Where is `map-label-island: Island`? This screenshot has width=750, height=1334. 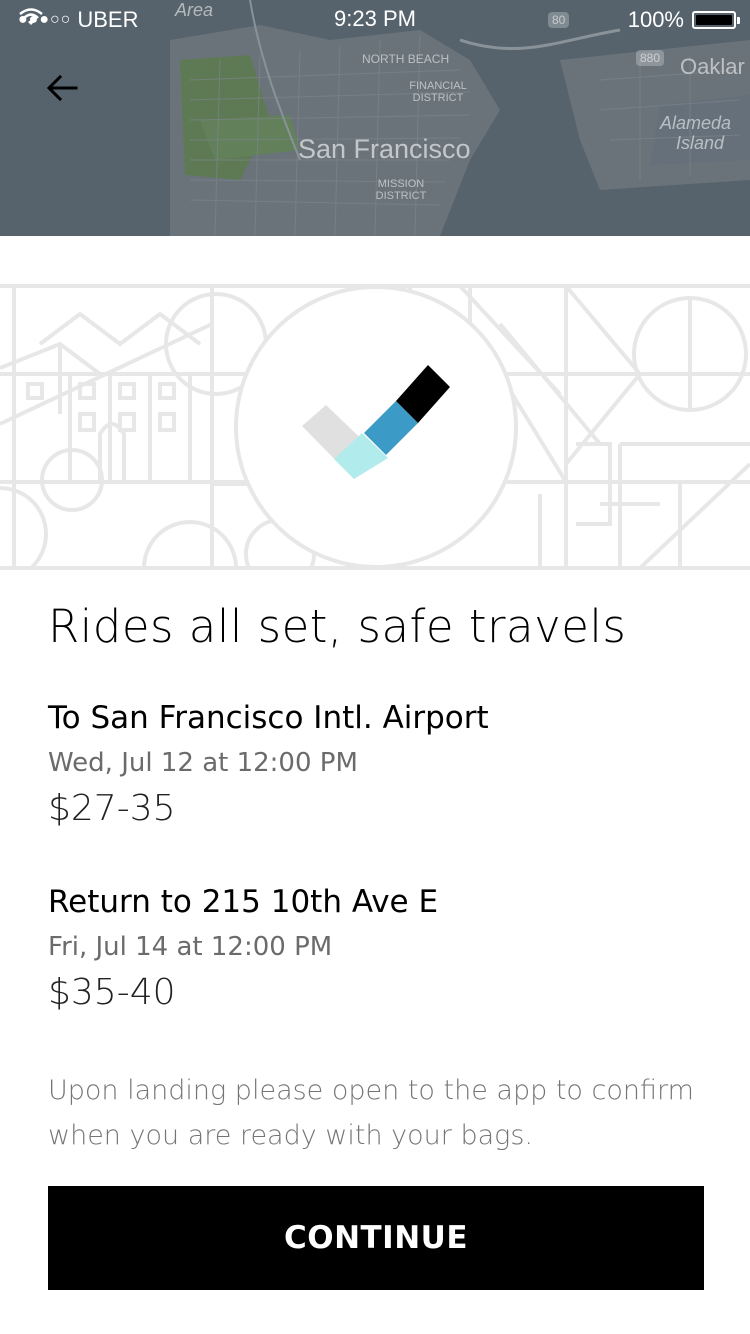
map-label-island: Island is located at coordinates (700, 143).